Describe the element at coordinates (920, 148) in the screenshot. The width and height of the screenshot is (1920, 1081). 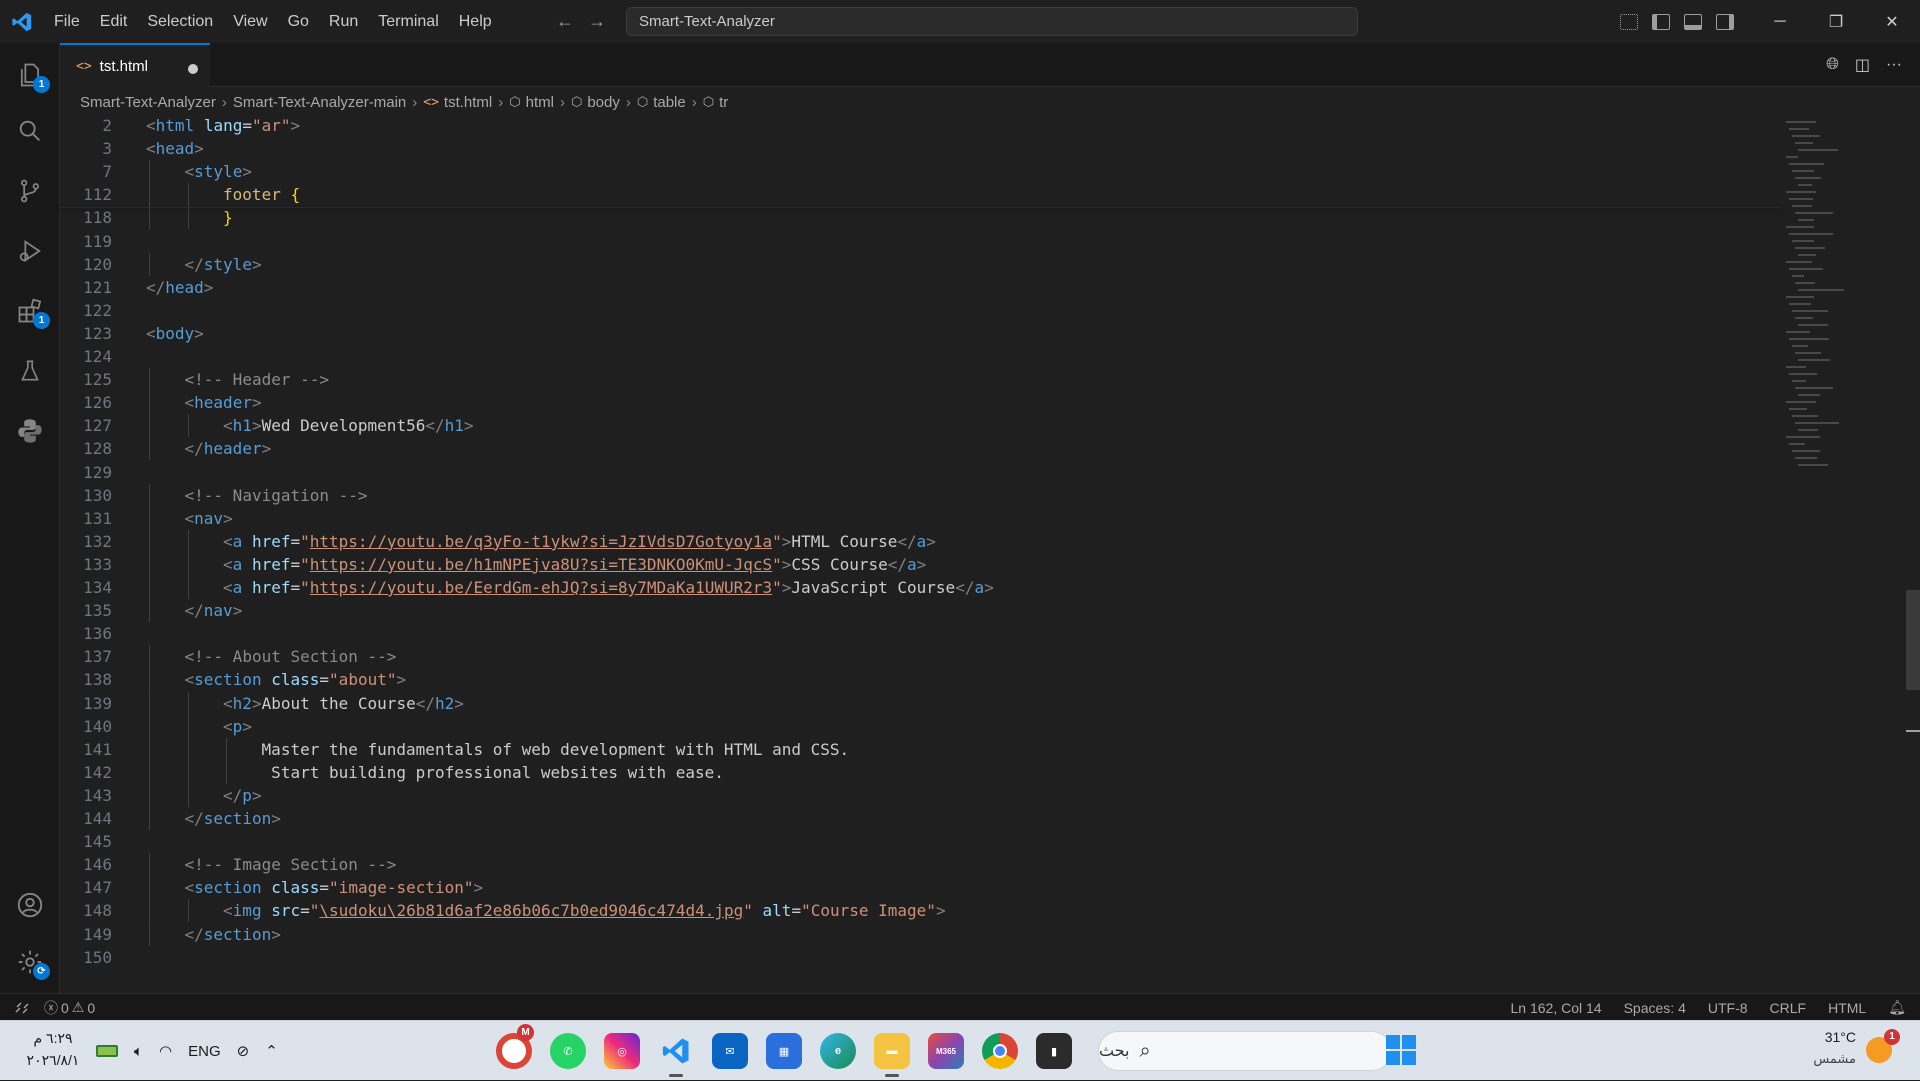
I see `code-line: 3 <head>` at that location.